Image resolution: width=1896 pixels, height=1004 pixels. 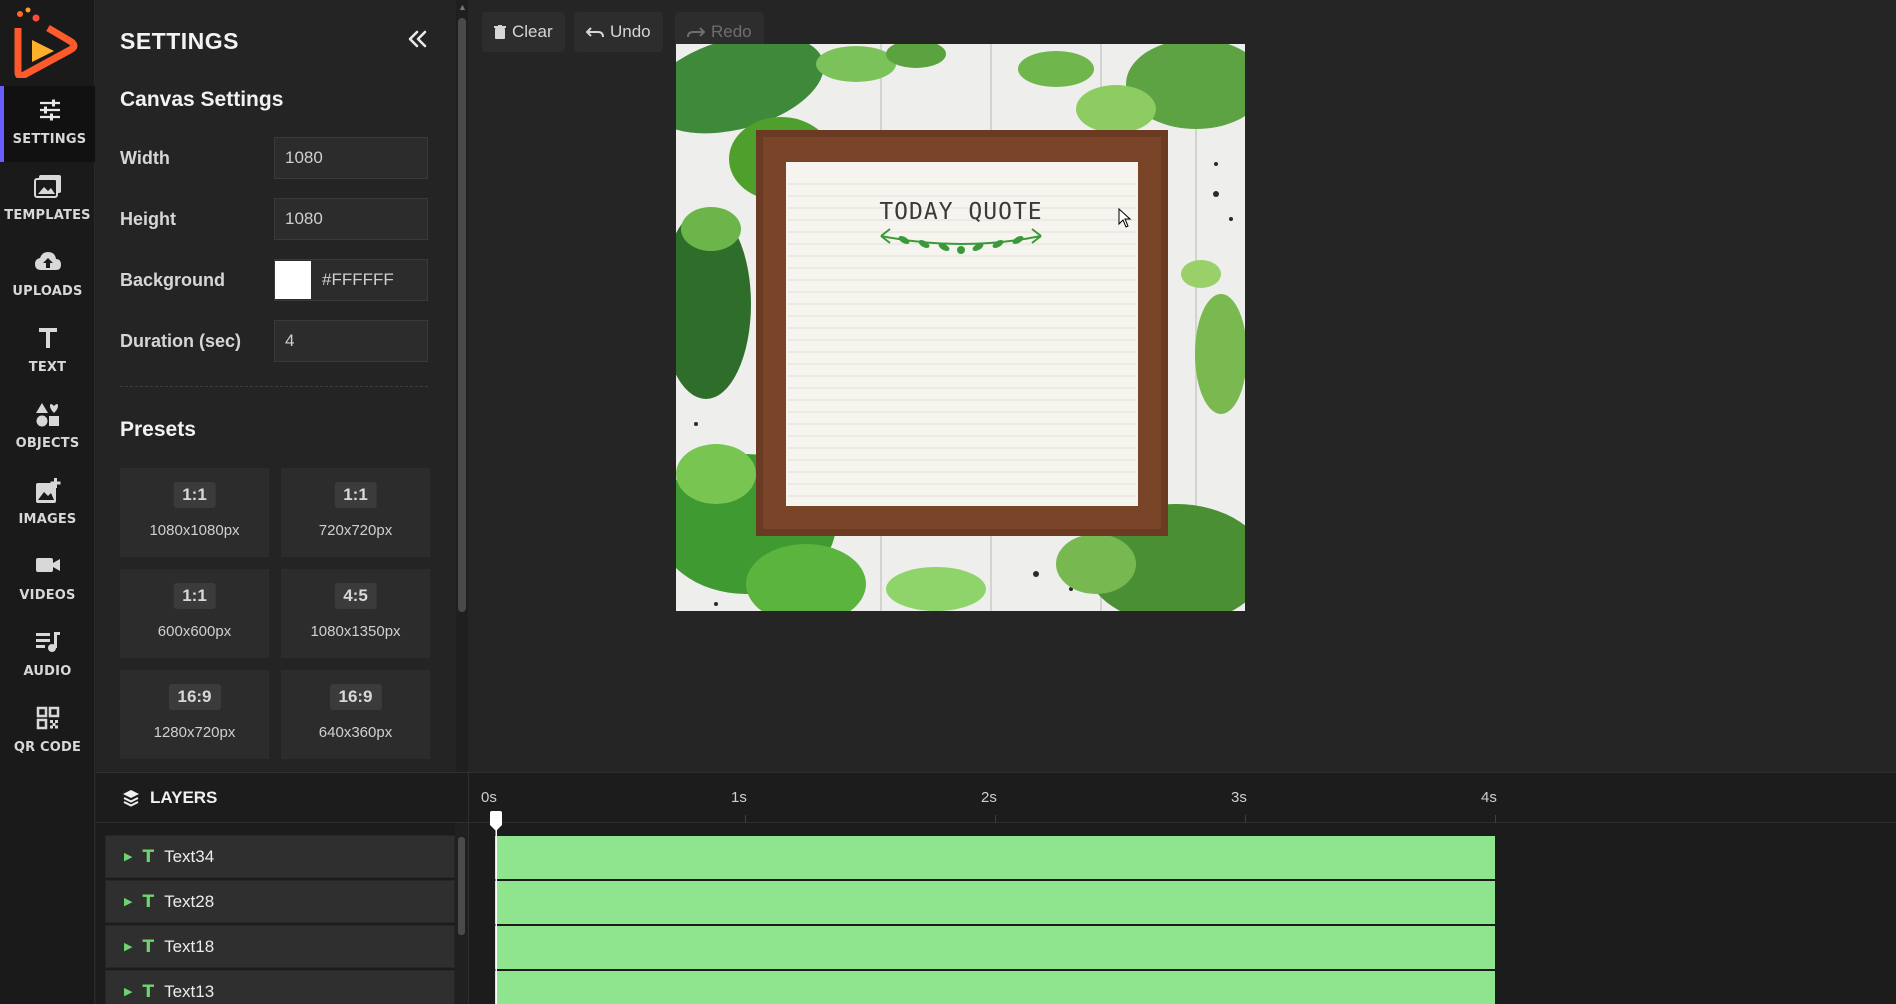 What do you see at coordinates (47, 340) in the screenshot?
I see `text-t-icon` at bounding box center [47, 340].